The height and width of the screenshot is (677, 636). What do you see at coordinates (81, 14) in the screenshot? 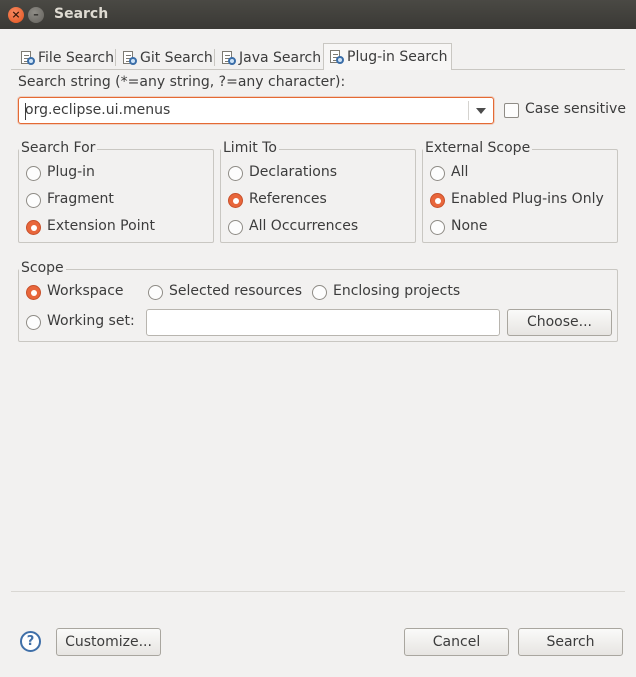
I see `window-title: Search` at bounding box center [81, 14].